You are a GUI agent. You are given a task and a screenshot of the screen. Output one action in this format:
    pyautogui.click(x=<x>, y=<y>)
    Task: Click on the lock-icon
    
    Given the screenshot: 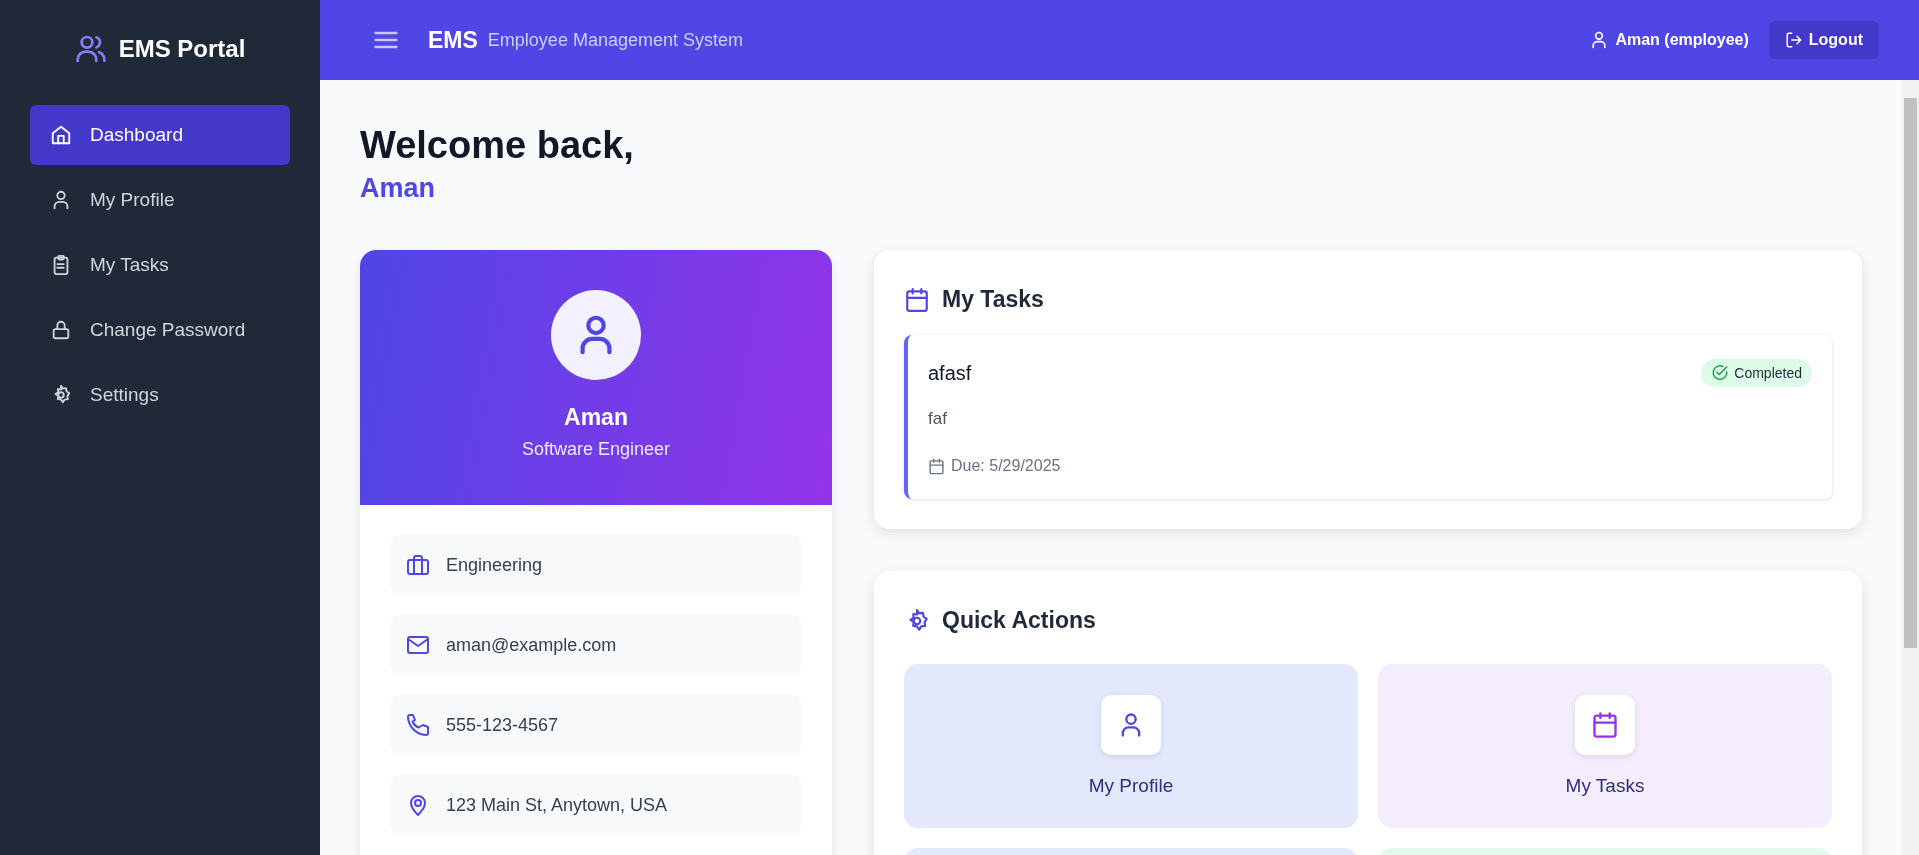 What is the action you would take?
    pyautogui.click(x=61, y=330)
    